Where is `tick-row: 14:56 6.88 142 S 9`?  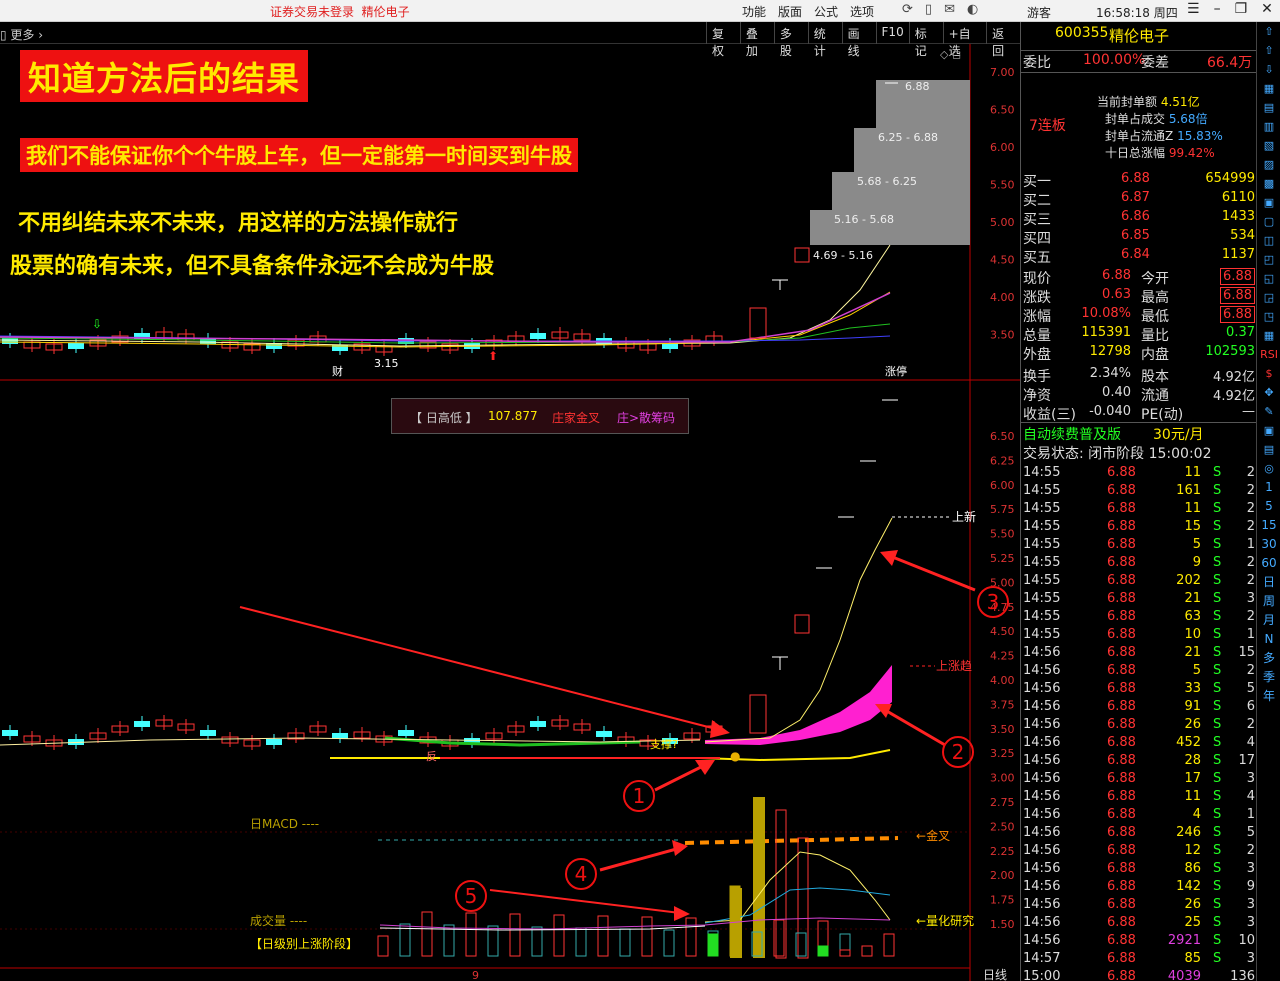
tick-row: 14:56 6.88 142 S 9 is located at coordinates (1139, 887).